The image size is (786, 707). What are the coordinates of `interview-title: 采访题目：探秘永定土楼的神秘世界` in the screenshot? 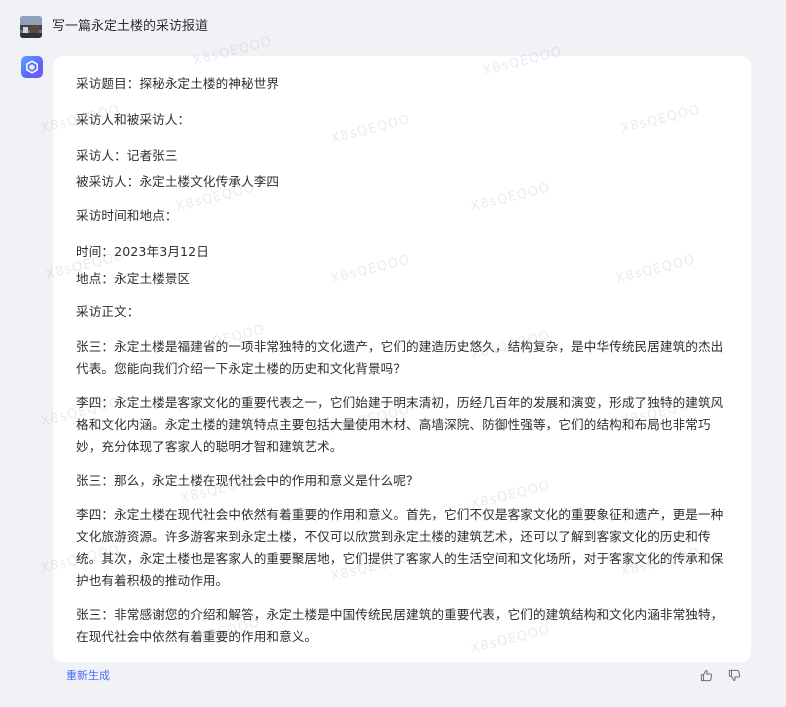 It's located at (178, 83).